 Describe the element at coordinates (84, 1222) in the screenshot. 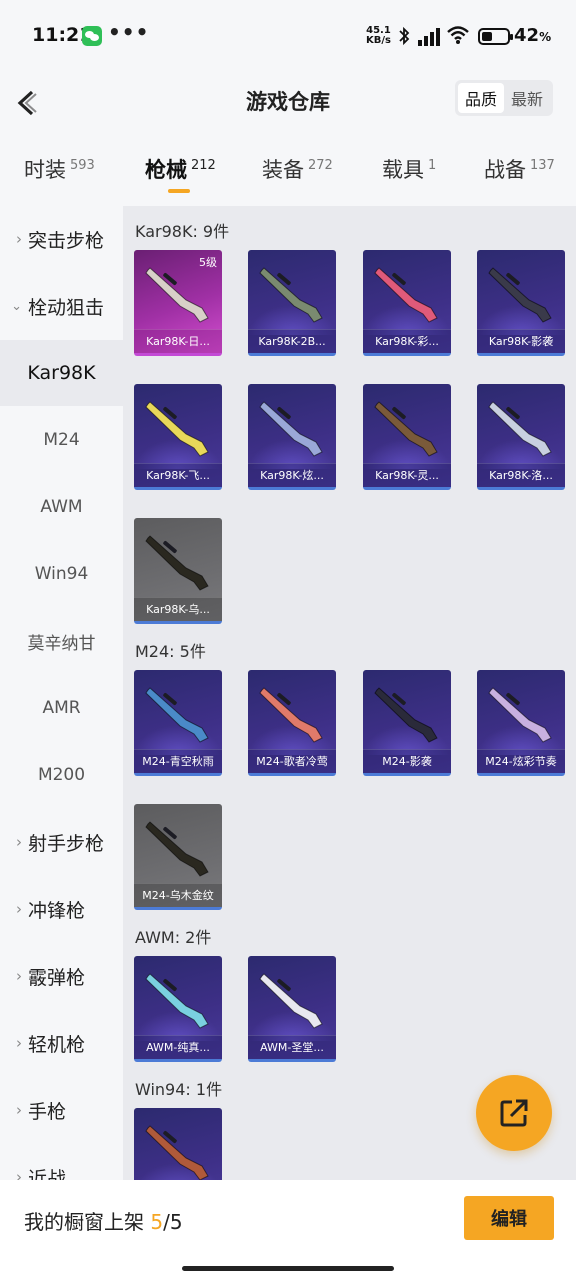

I see `showcase-label: 我的橱窗上架` at that location.